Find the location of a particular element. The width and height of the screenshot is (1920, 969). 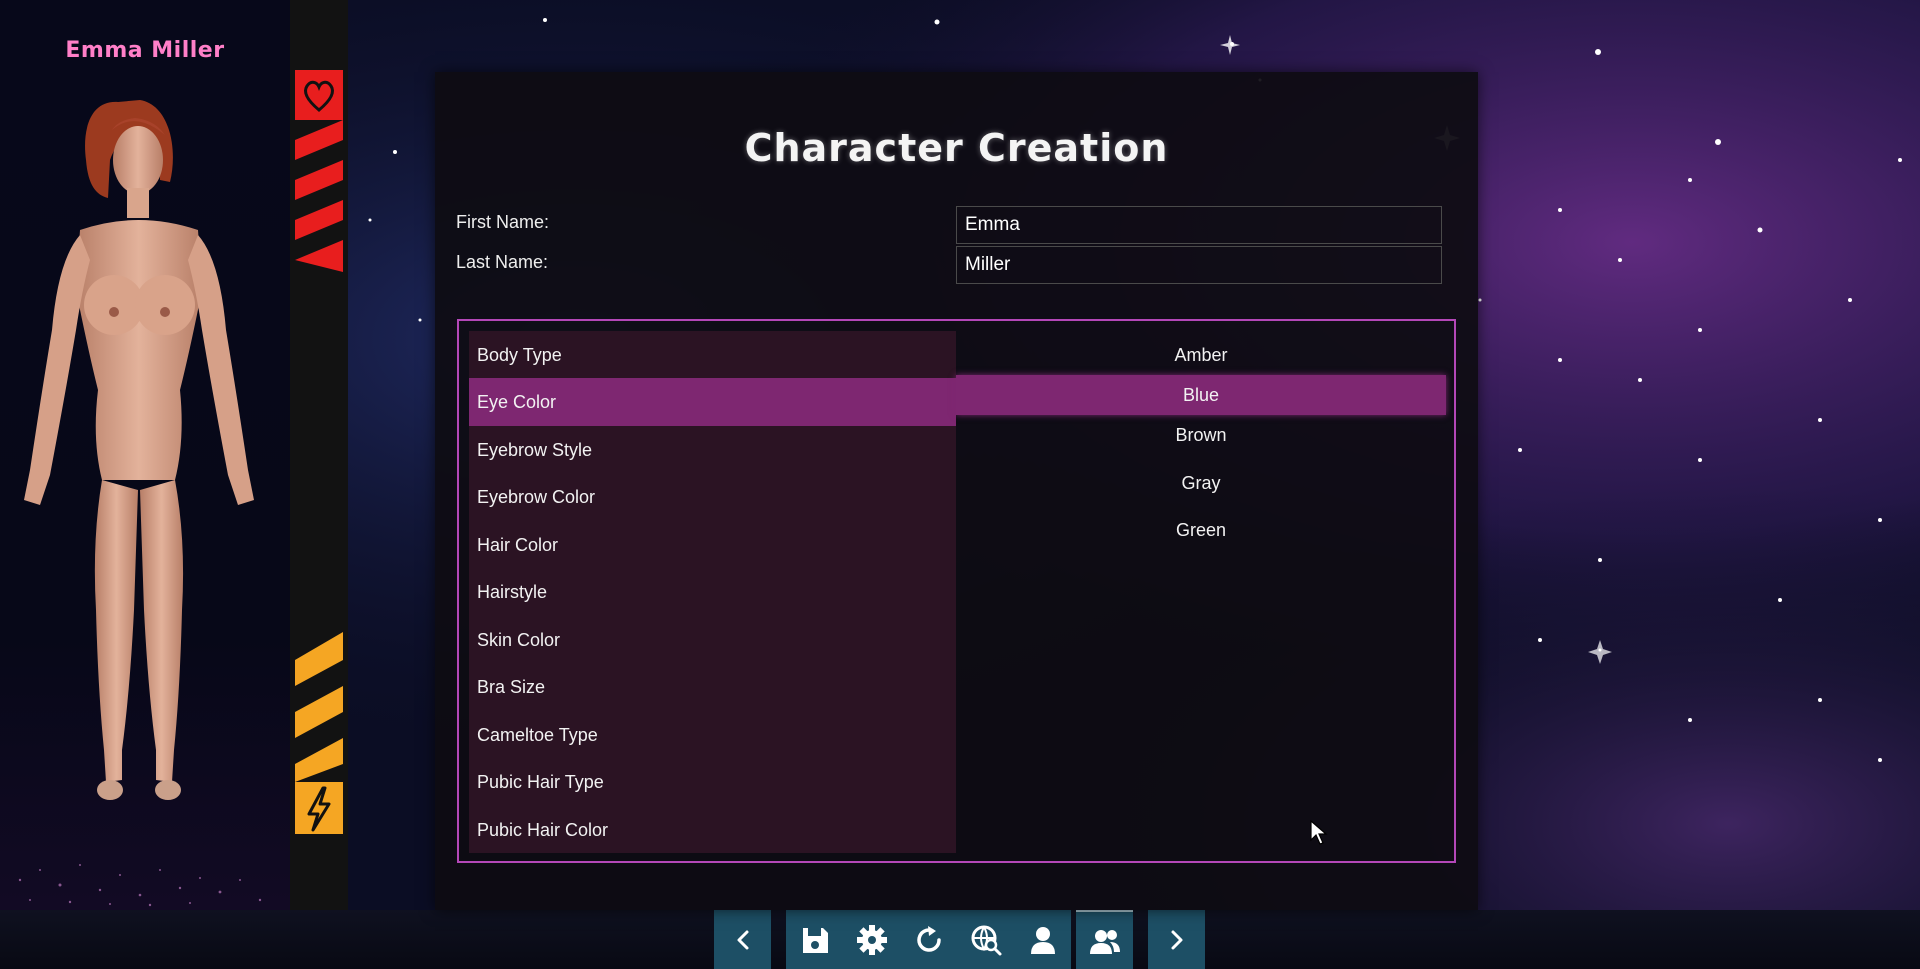

category-item: Eye Color is located at coordinates (712, 402).